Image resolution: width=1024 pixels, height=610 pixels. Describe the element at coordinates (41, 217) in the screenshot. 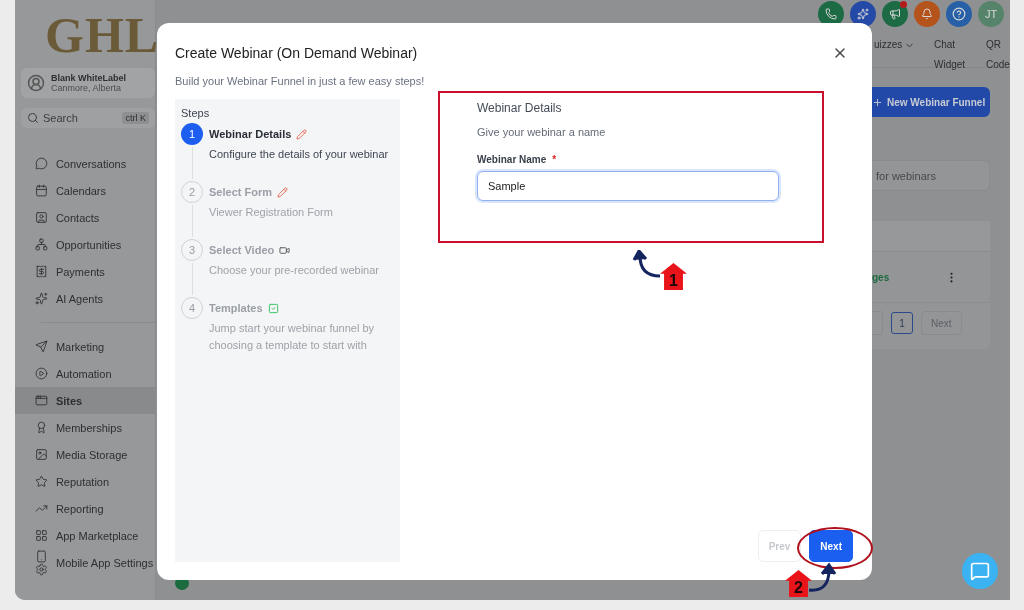

I see `contact-card-icon` at that location.